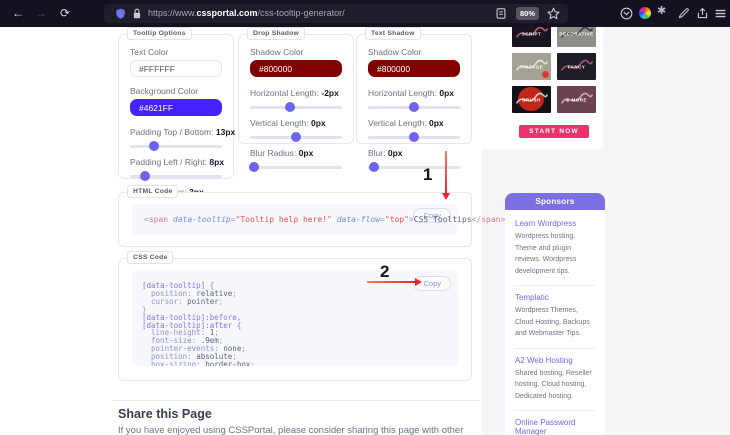 The height and width of the screenshot is (435, 730). Describe the element at coordinates (177, 162) in the screenshot. I see `padding-left-right-label: Padding Left / Right: 8px` at that location.